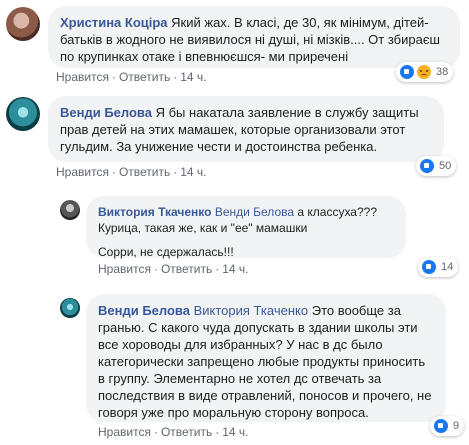 Image resolution: width=469 pixels, height=445 pixels. I want to click on reactions-summary: 9, so click(447, 426).